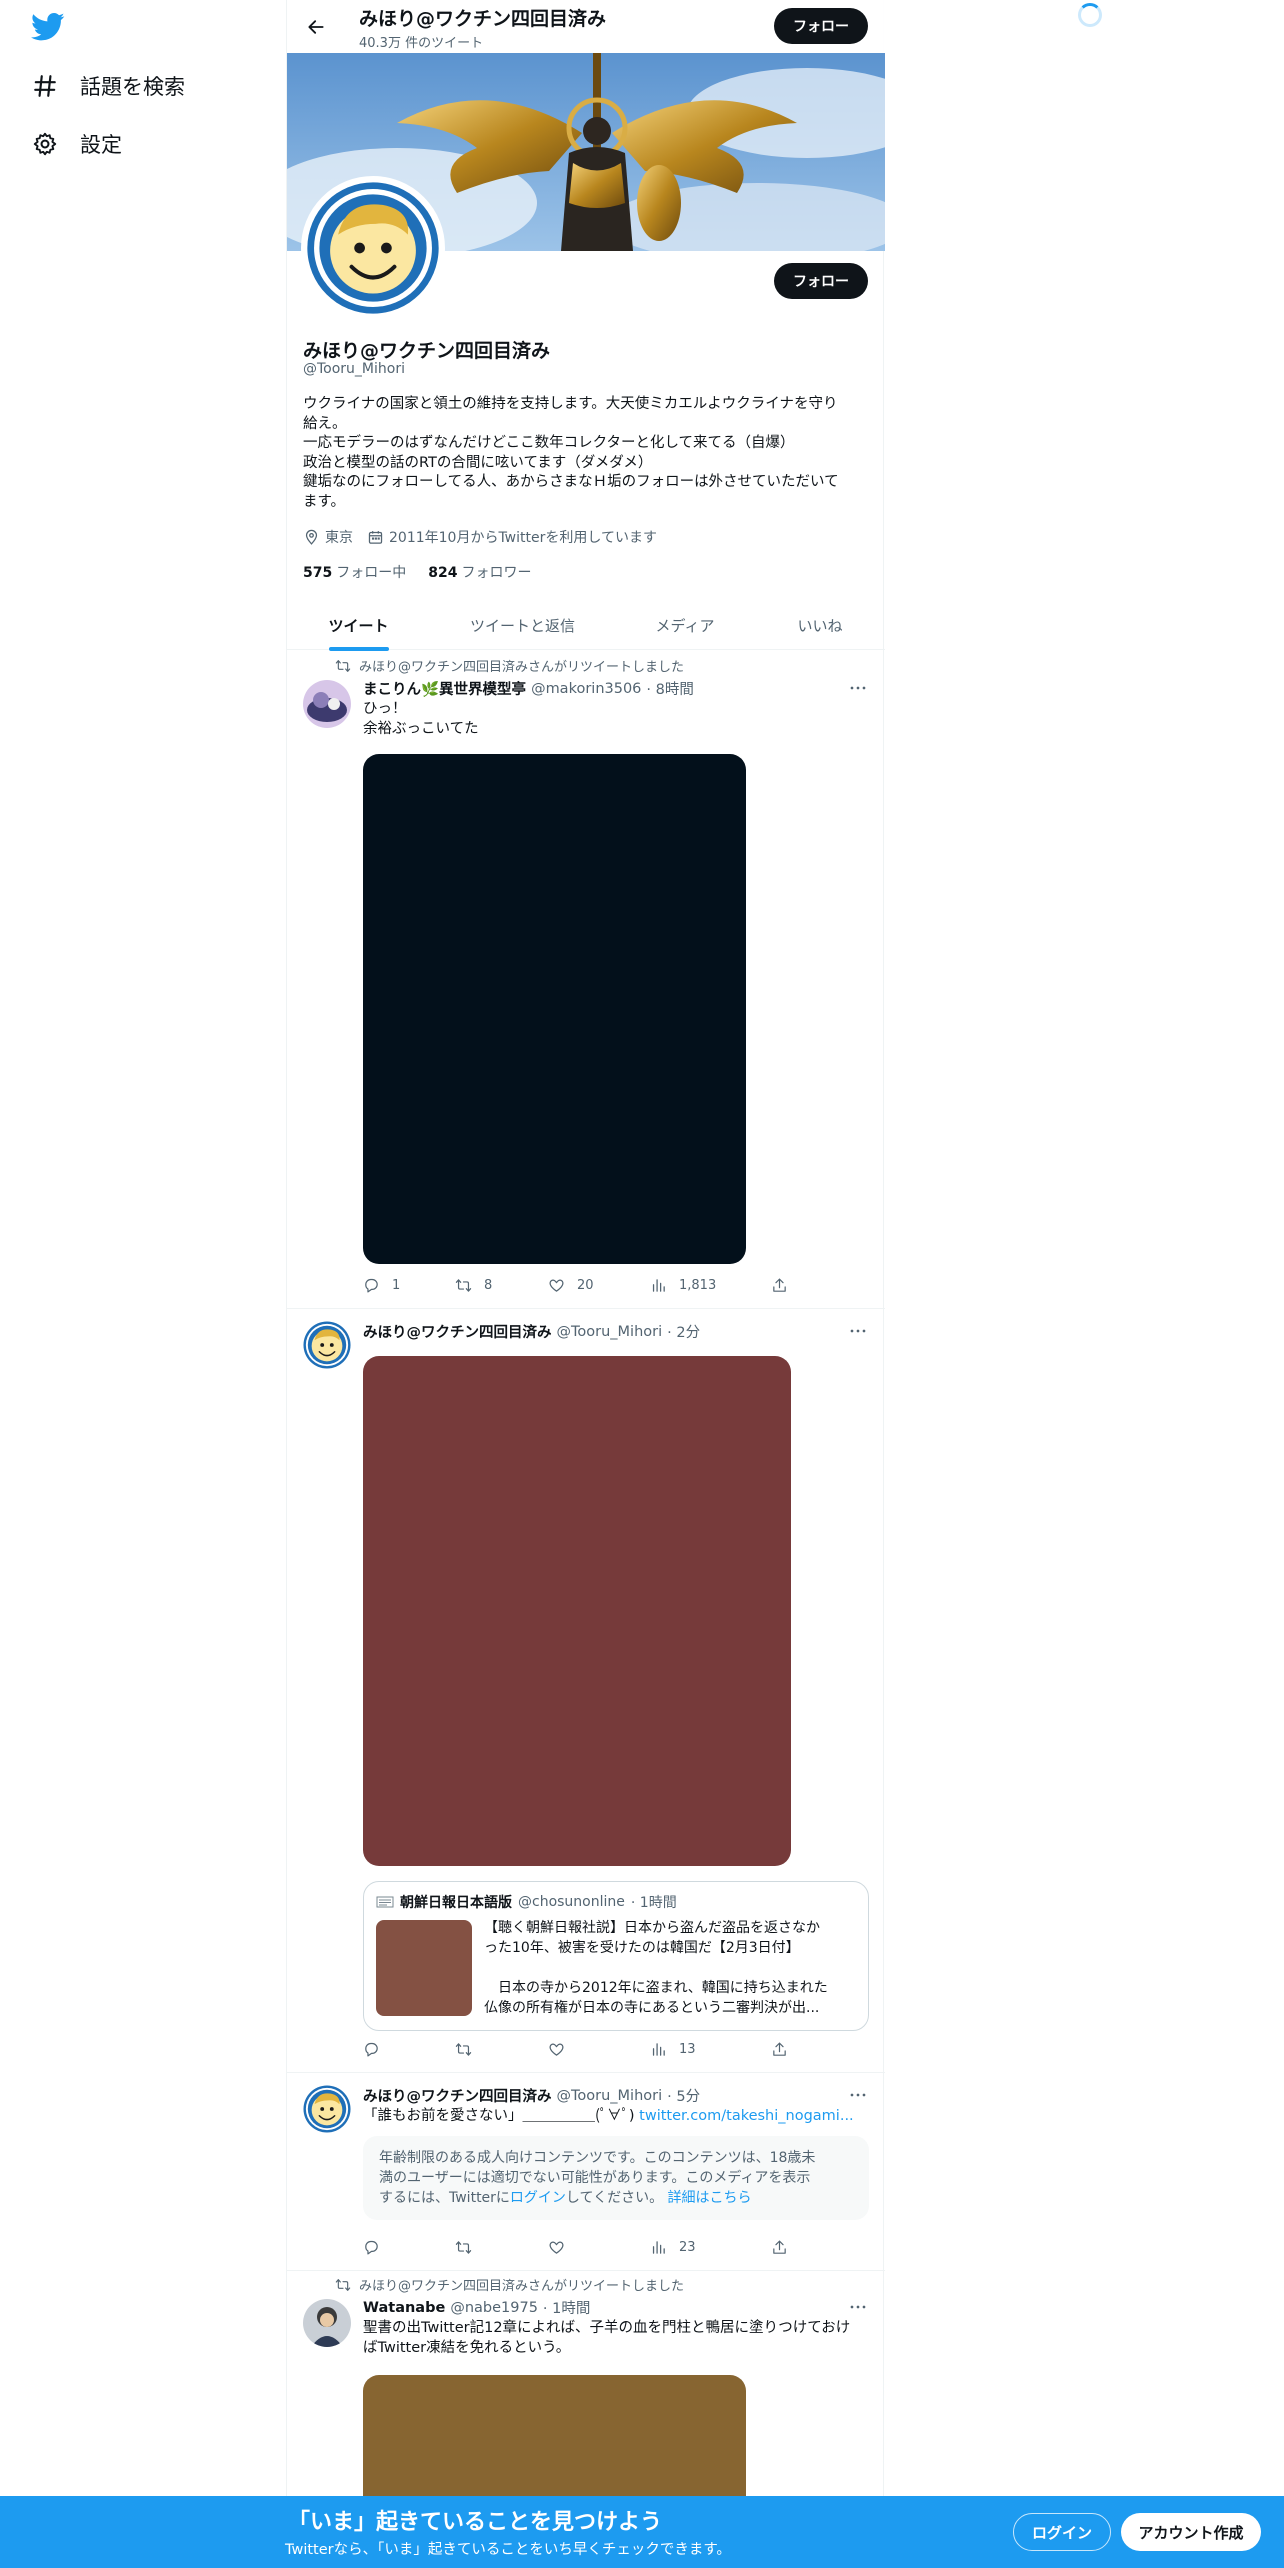 The image size is (1284, 2568). I want to click on sidebar-item-settings: 設定, so click(77, 144).